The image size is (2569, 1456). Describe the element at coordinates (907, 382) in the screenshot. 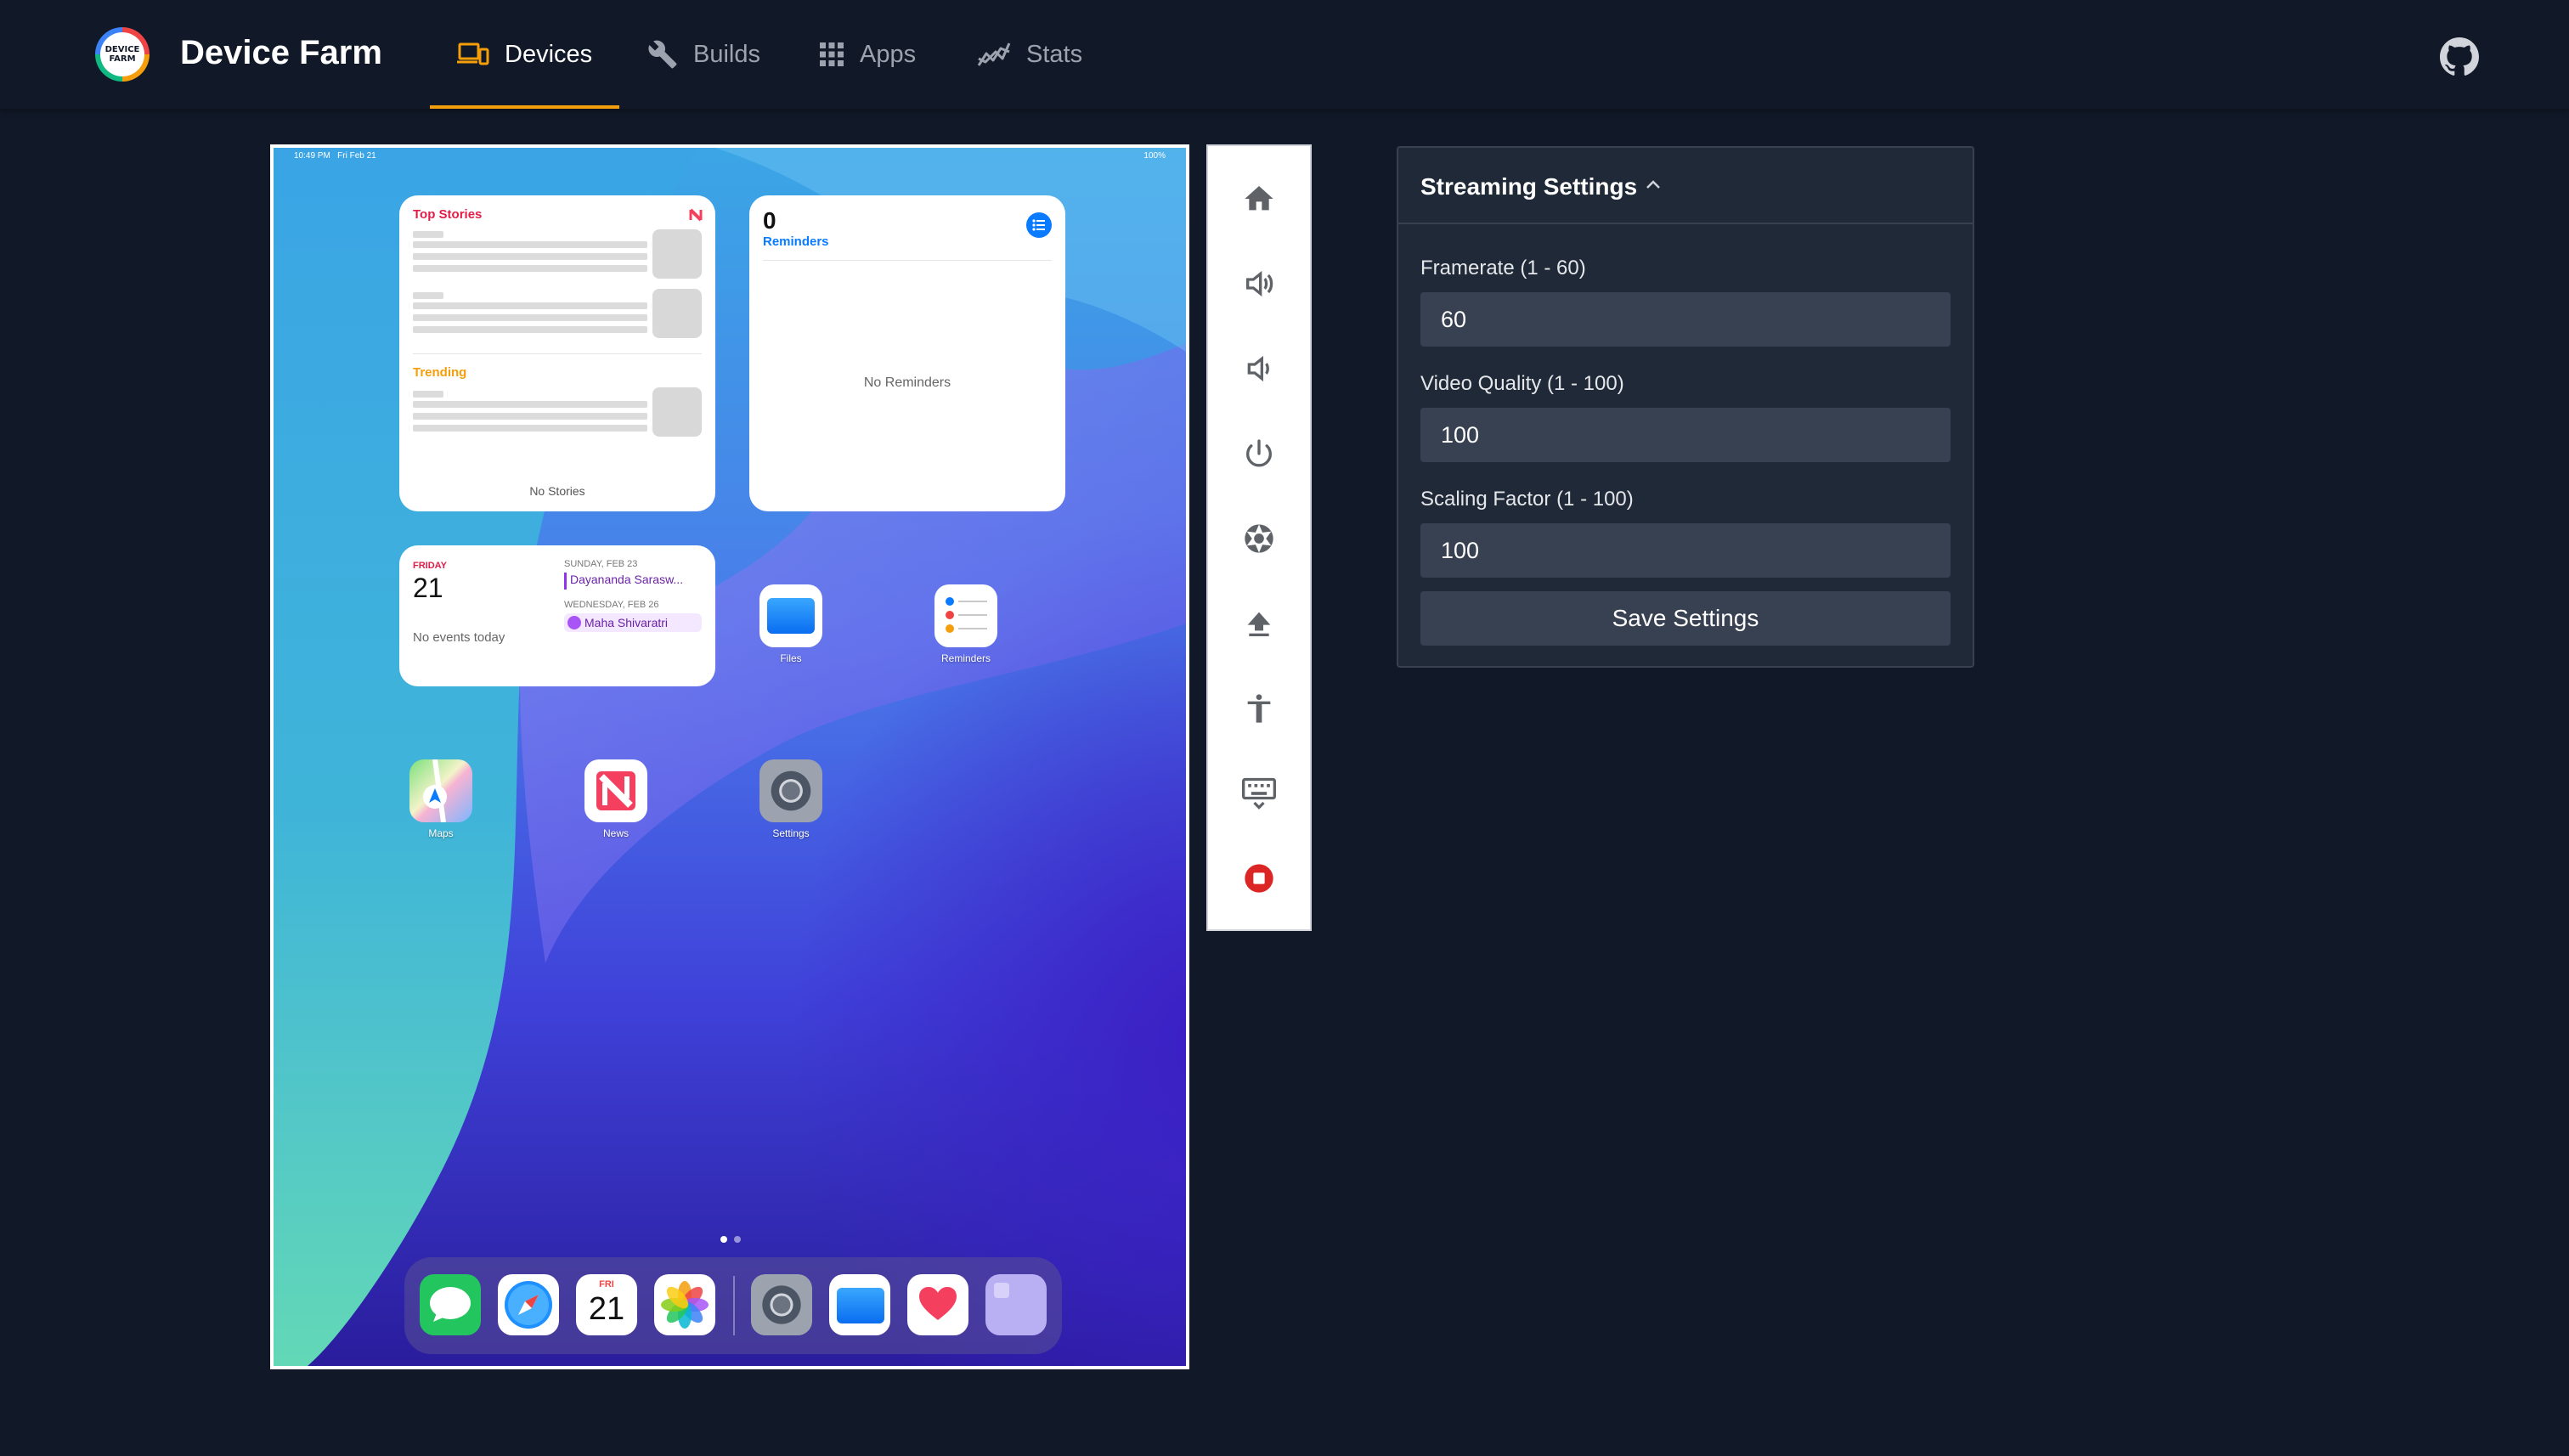

I see `reminders-widget-empty: No Reminders` at that location.